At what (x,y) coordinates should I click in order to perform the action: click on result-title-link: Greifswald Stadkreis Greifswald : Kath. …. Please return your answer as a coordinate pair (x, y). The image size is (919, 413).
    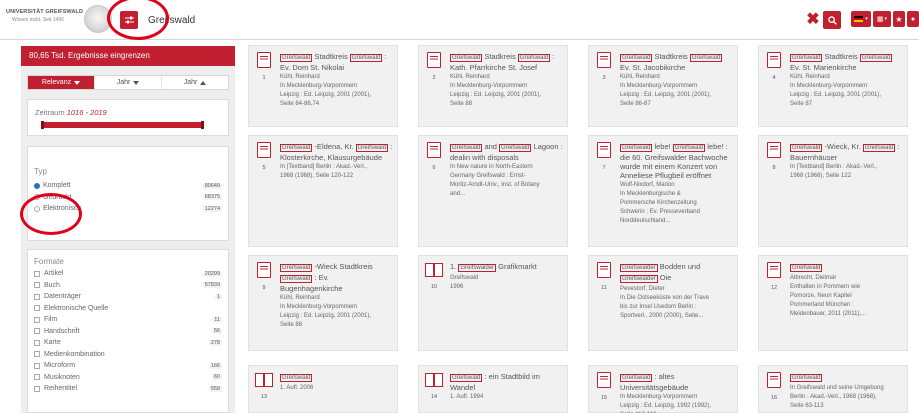
    Looking at the image, I should click on (506, 62).